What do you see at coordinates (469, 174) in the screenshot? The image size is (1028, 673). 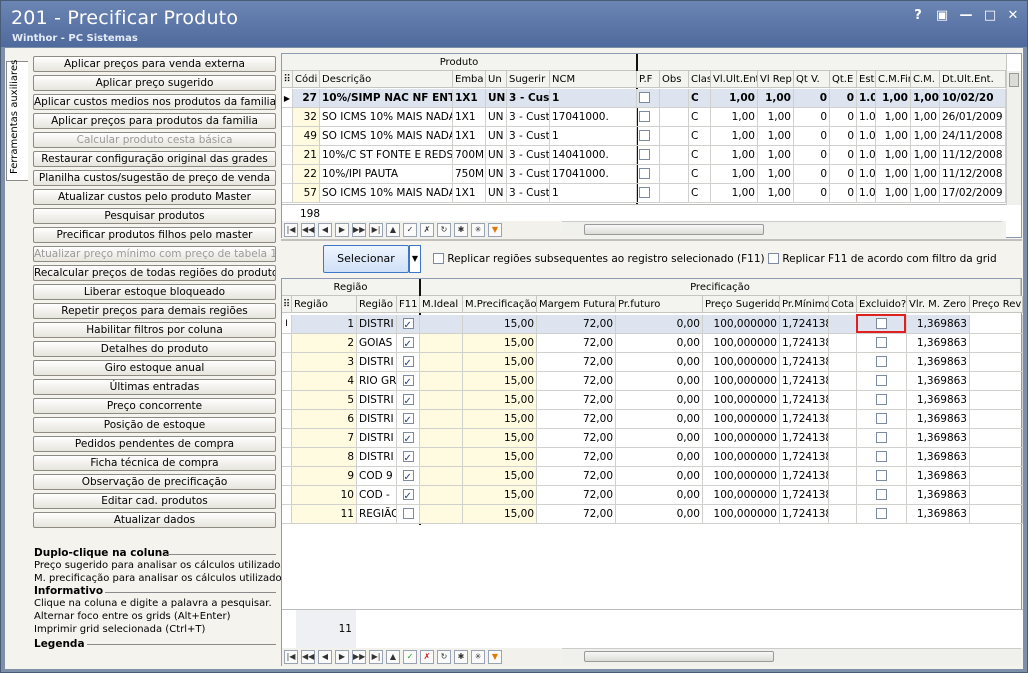 I see `product-cell: 750Ml` at bounding box center [469, 174].